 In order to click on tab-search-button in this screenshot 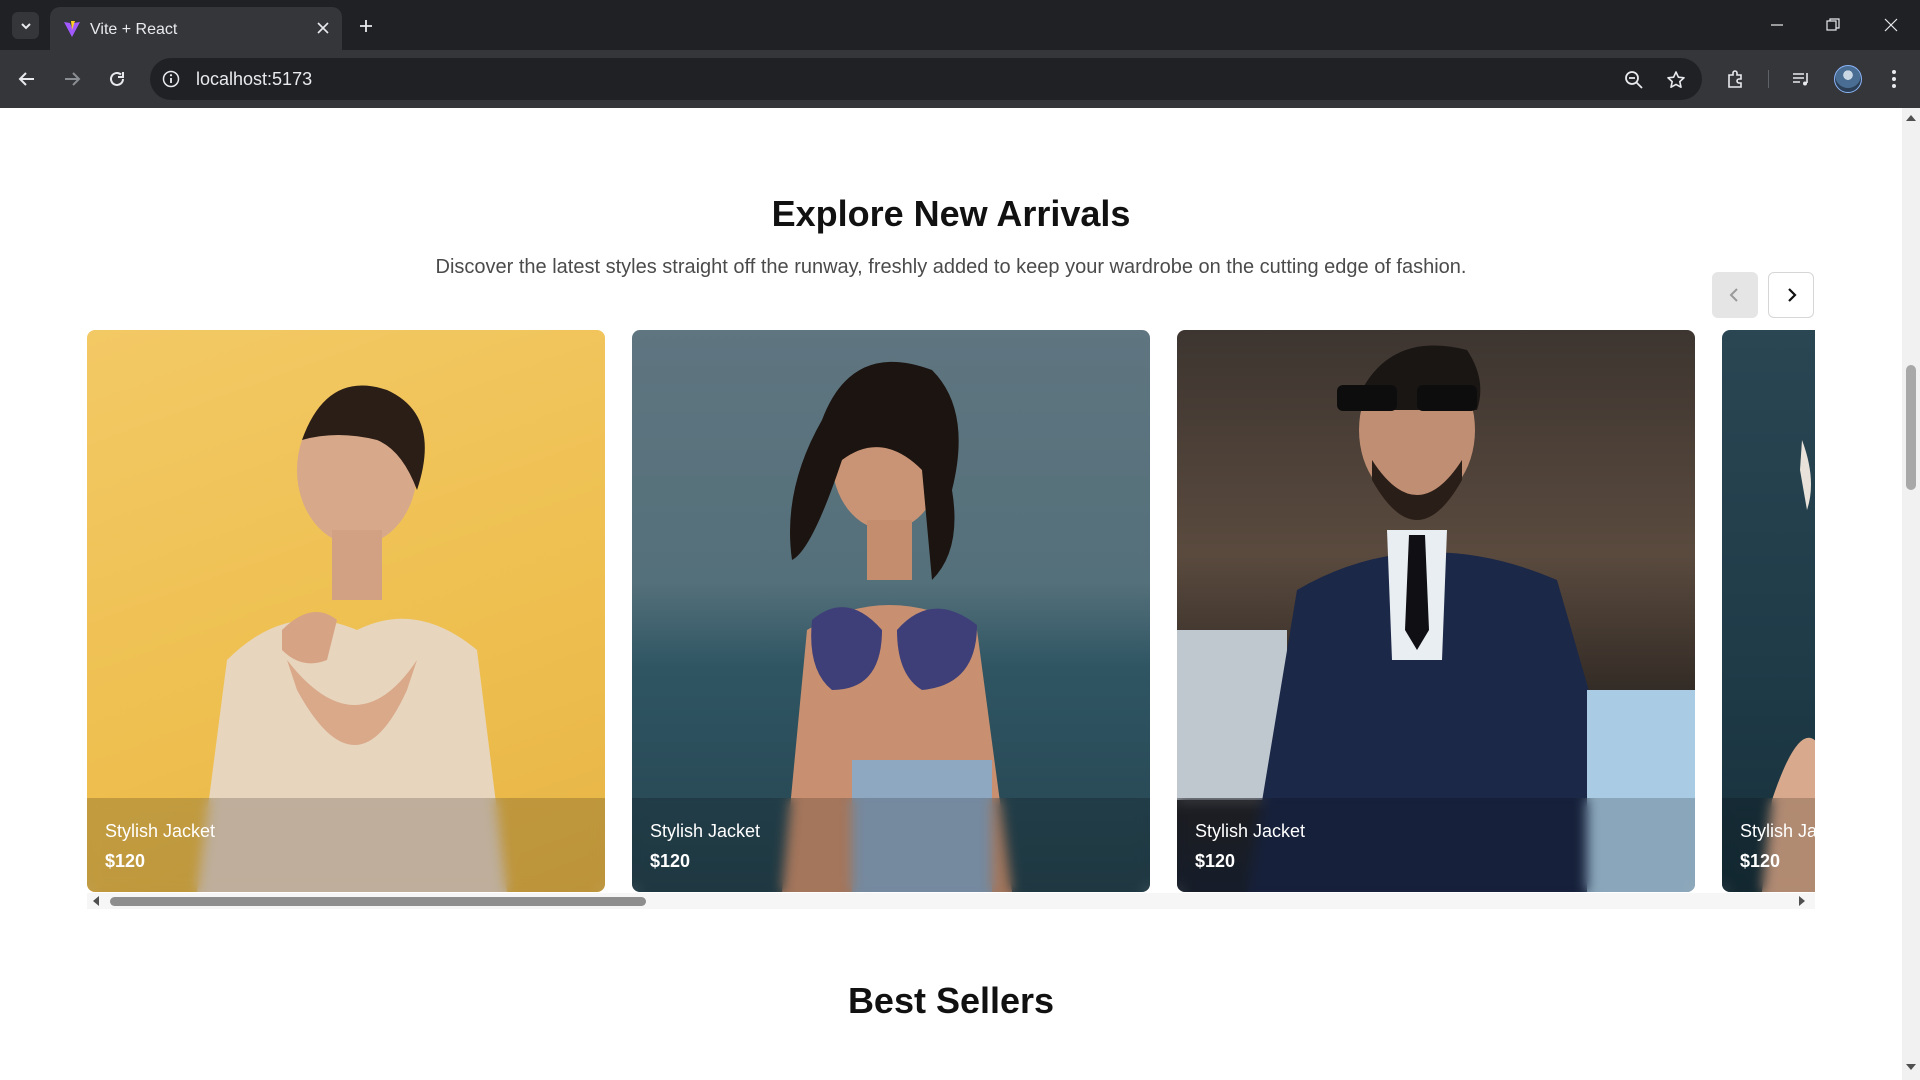, I will do `click(25, 25)`.